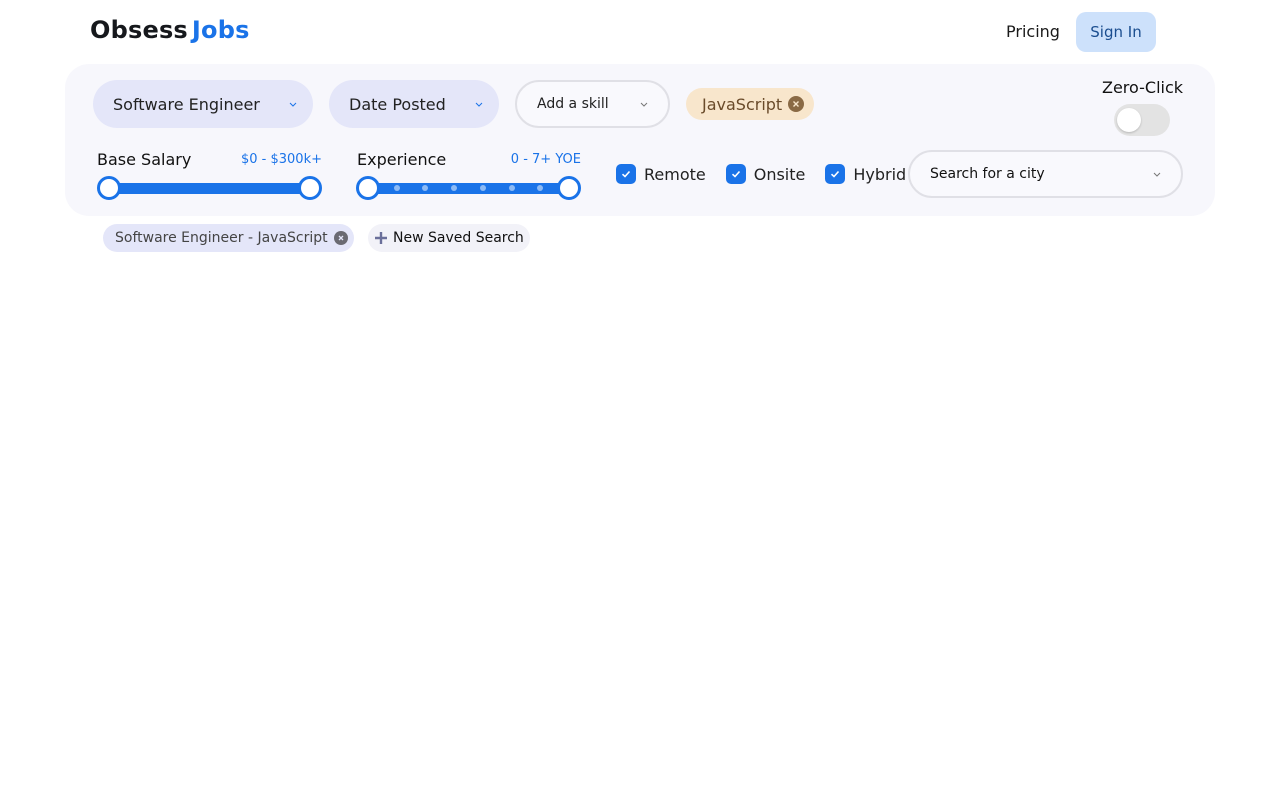 This screenshot has height=800, width=1280. What do you see at coordinates (186, 104) in the screenshot?
I see `role-select-value: Software Engineer` at bounding box center [186, 104].